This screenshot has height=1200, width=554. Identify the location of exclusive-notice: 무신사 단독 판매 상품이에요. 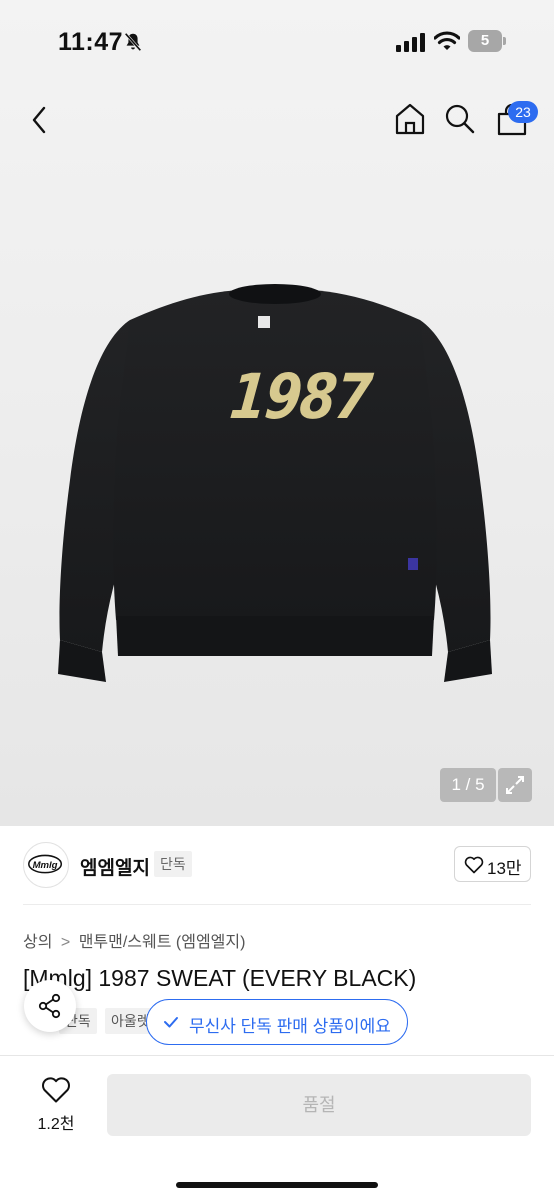
(277, 1022).